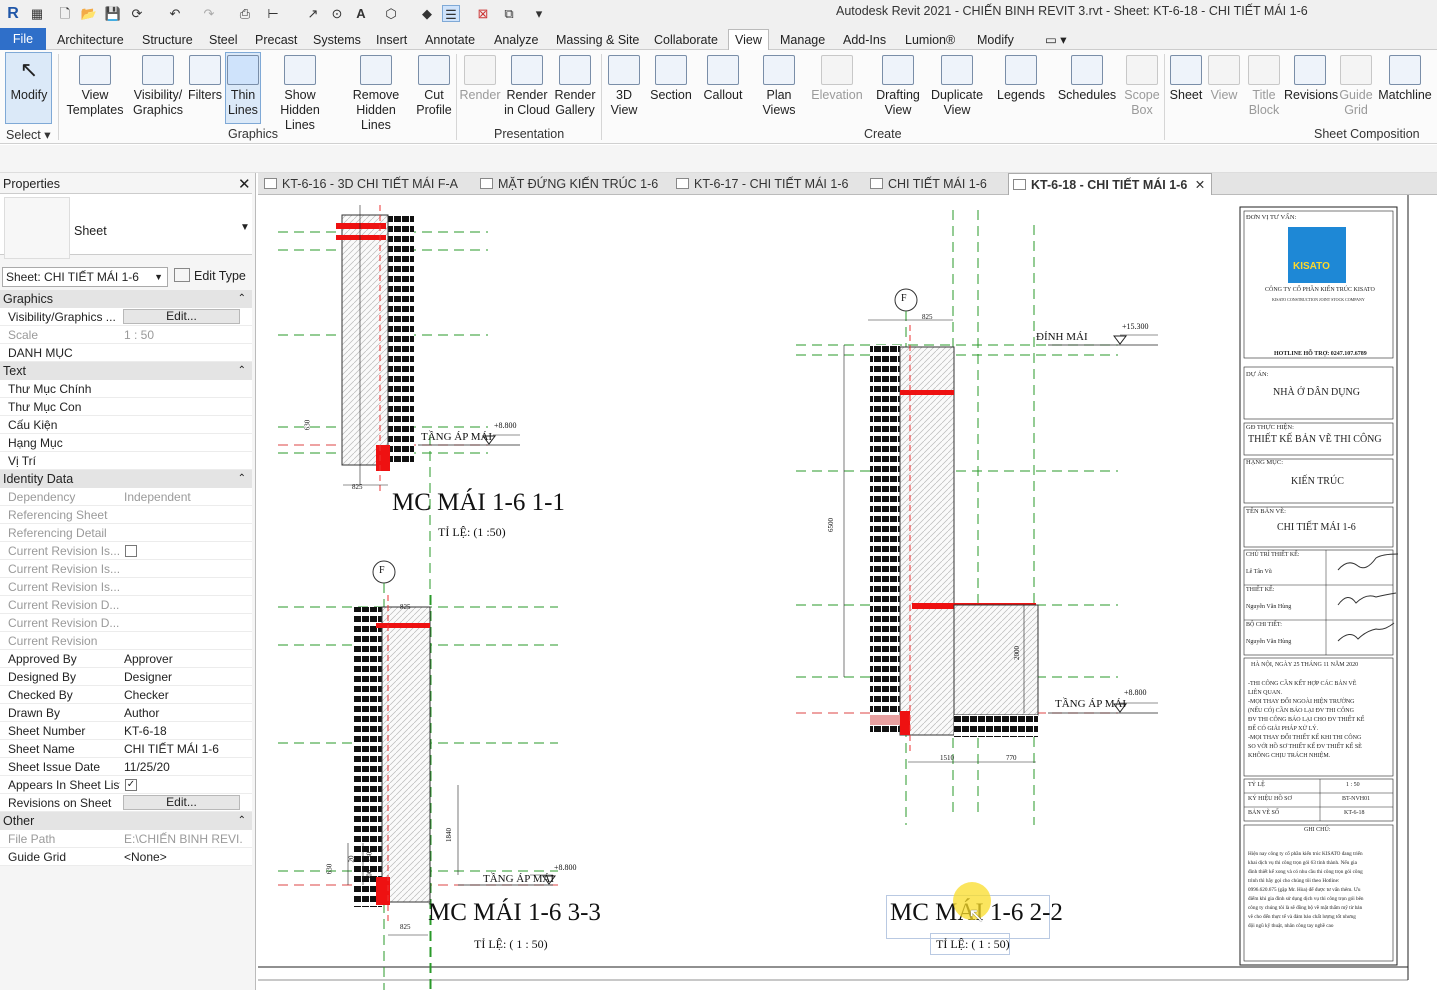  Describe the element at coordinates (597, 40) in the screenshot. I see `tab-massing-site: Massing & Site` at that location.